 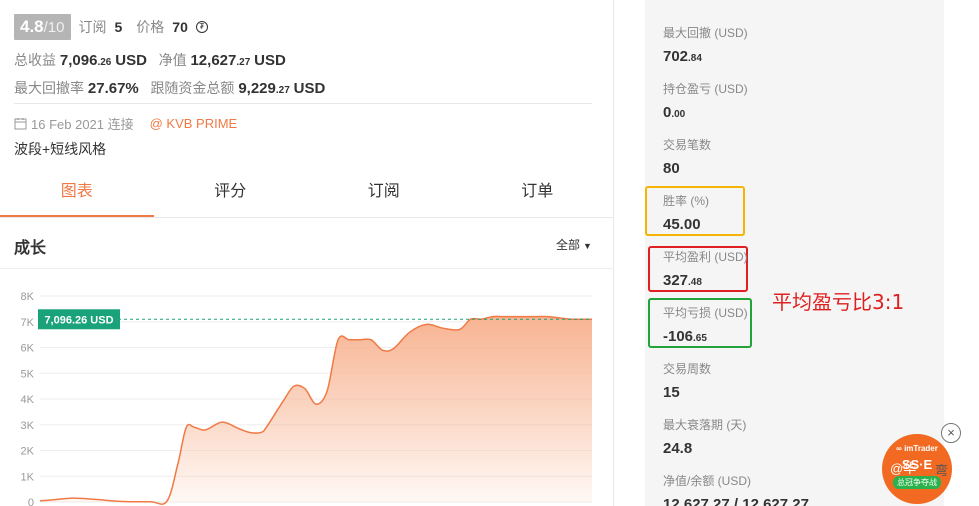 I want to click on stat-value-decimal: .65, so click(x=700, y=338).